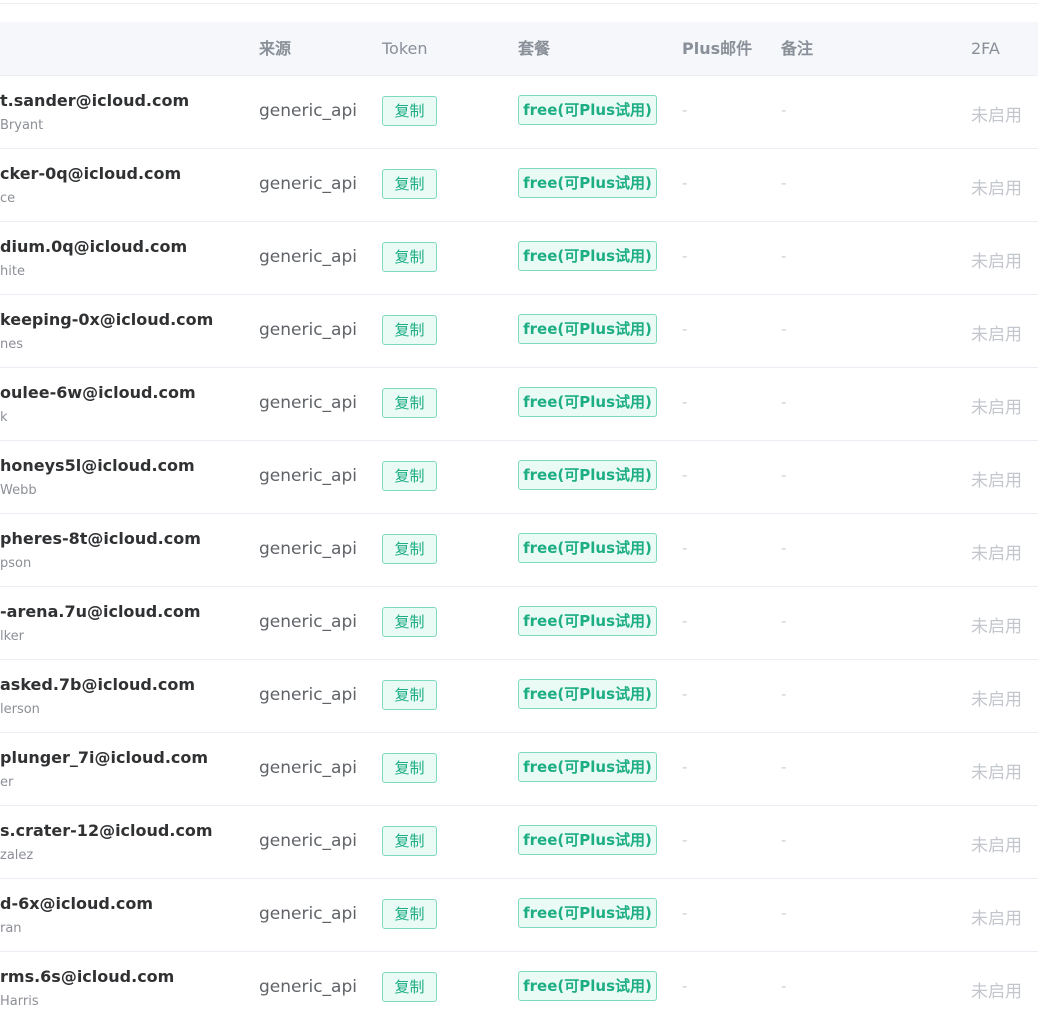  I want to click on header-token: Token, so click(405, 48).